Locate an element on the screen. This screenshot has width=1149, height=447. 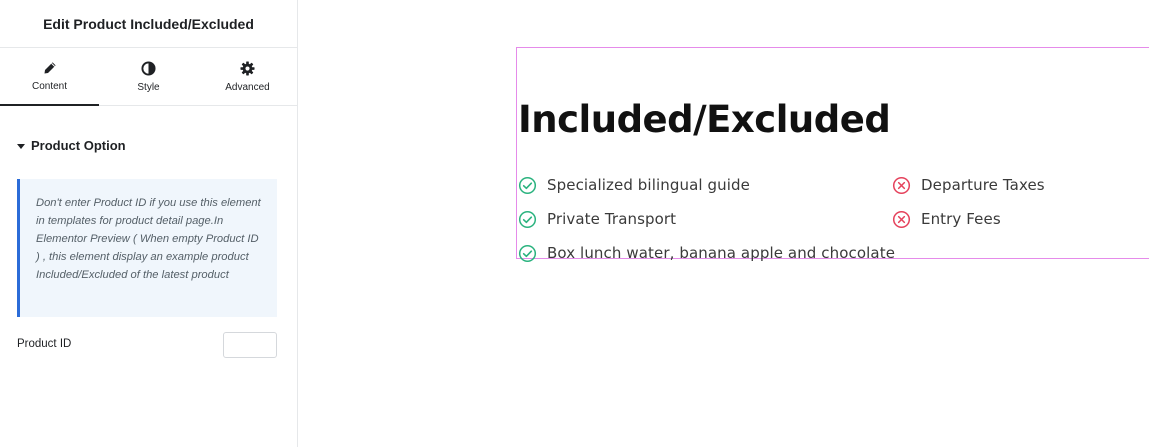
list-item: Private Transport is located at coordinates (706, 219).